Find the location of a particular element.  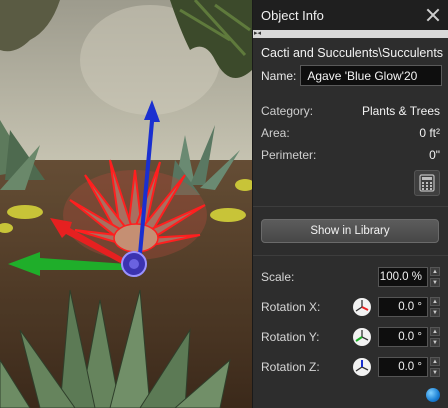

close-icon is located at coordinates (433, 15).